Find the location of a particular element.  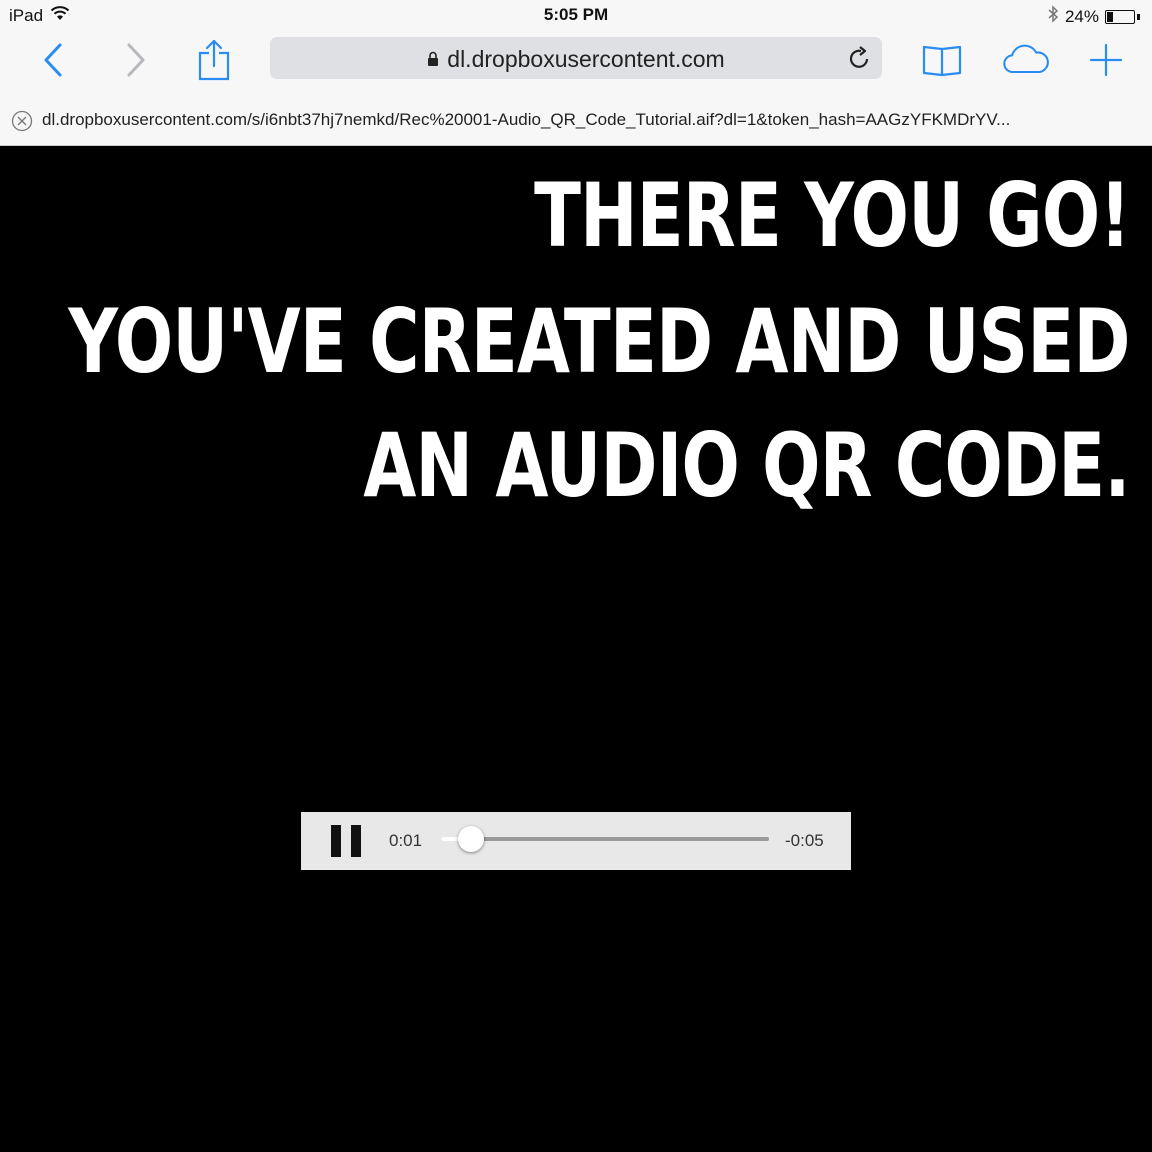

icloud-tabs-button is located at coordinates (1026, 60).